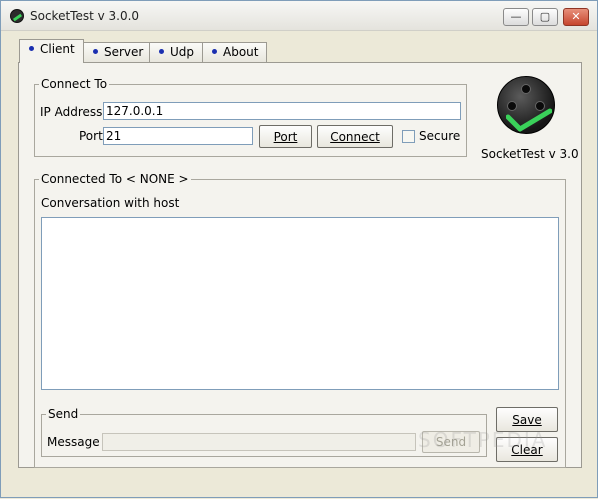 This screenshot has height=499, width=598. Describe the element at coordinates (73, 442) in the screenshot. I see `message-label: Message` at that location.